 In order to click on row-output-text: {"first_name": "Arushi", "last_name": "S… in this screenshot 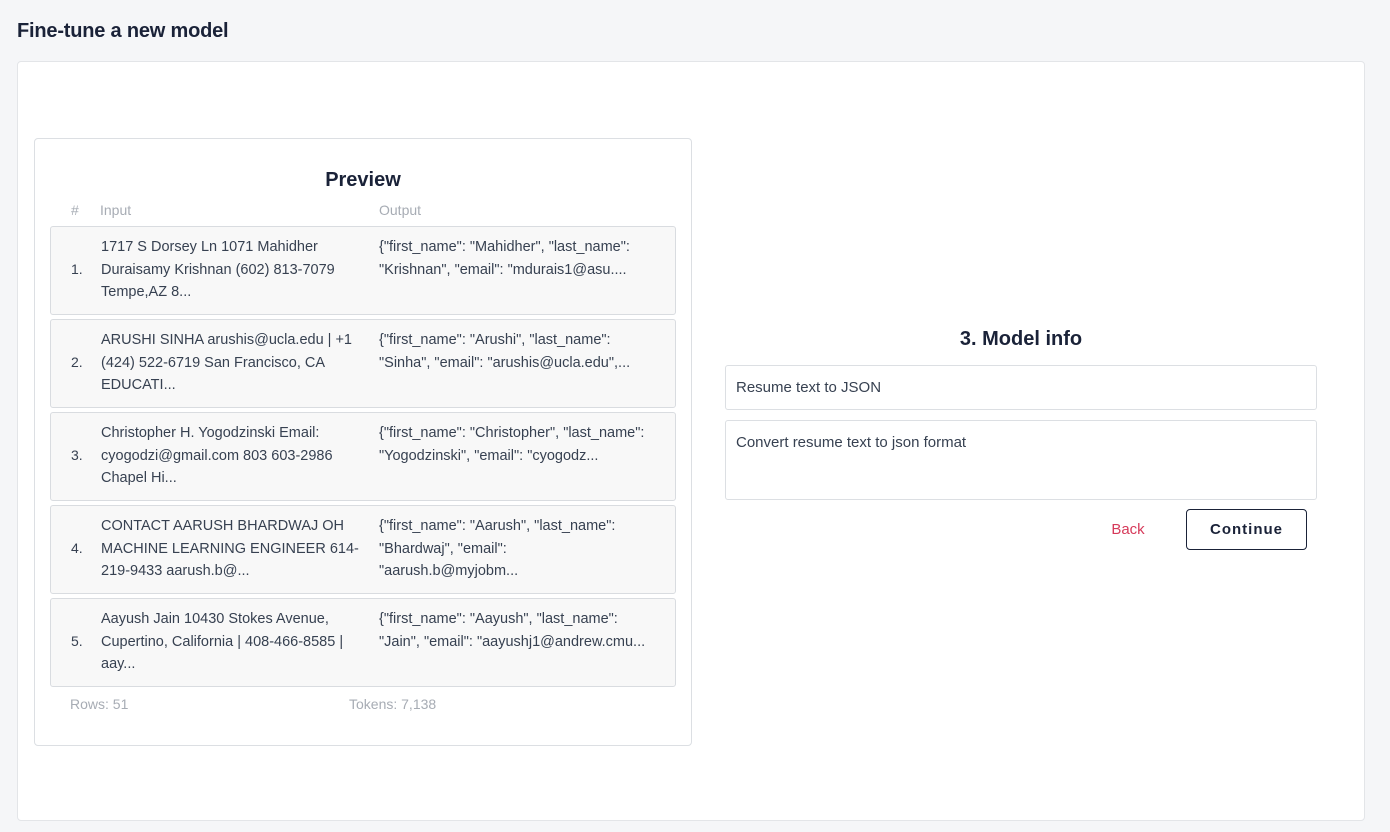, I will do `click(505, 351)`.